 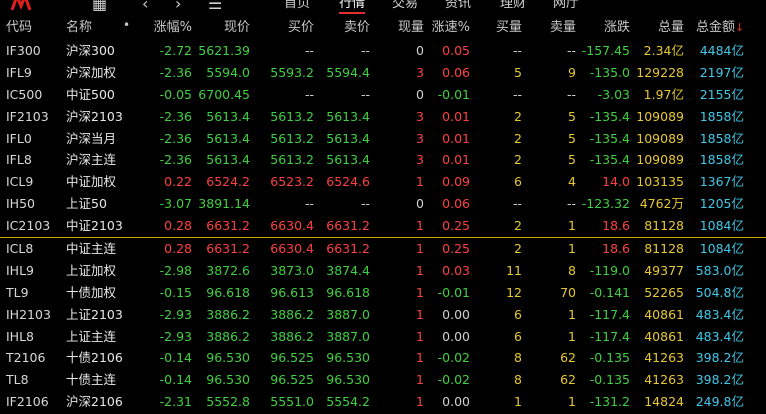 What do you see at coordinates (175, 204) in the screenshot?
I see `cell-change-pct: -3.07` at bounding box center [175, 204].